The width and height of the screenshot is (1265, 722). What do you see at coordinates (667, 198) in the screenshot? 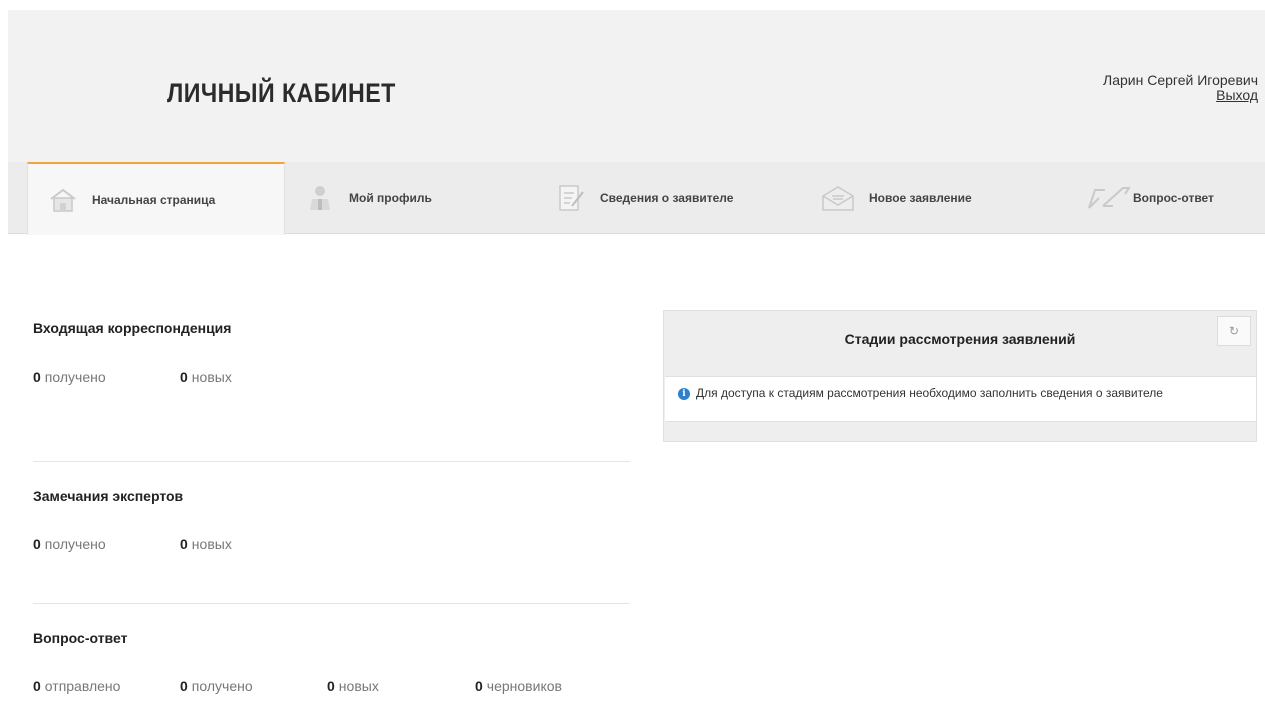
I see `tab-label: Сведения о заявителе` at bounding box center [667, 198].